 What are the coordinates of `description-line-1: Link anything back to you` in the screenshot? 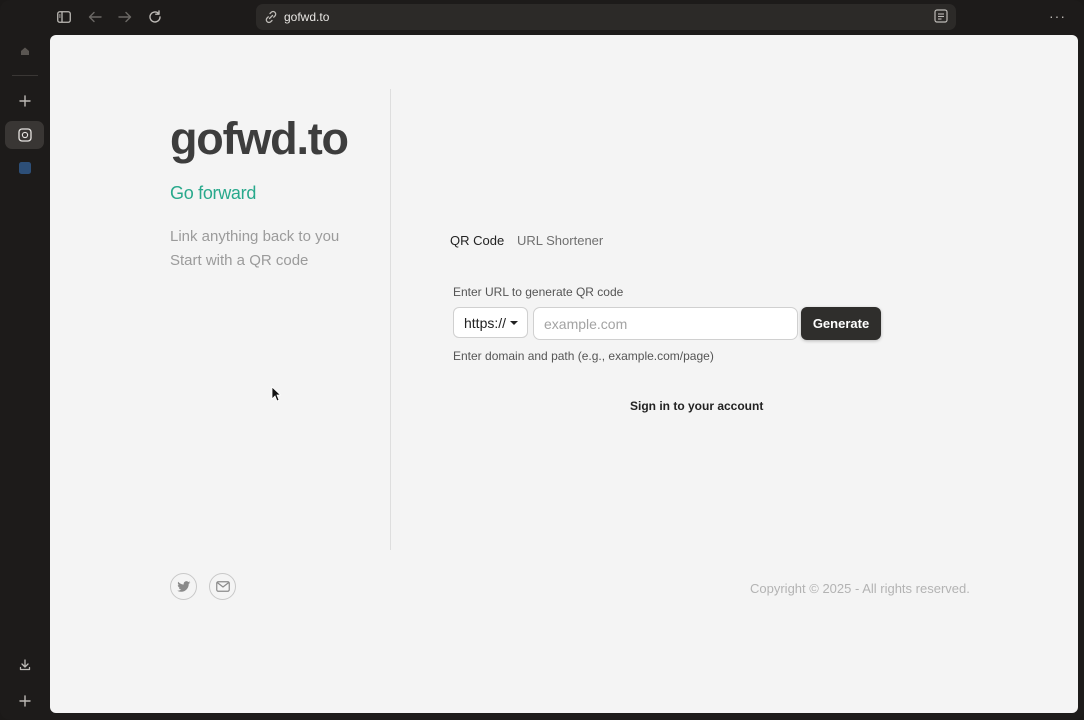 It's located at (255, 236).